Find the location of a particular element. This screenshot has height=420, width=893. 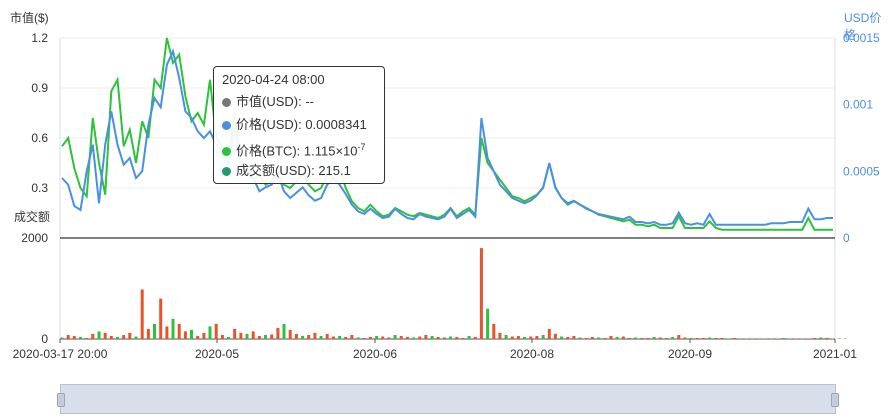

x-tick-label: 2020-08 is located at coordinates (532, 354).